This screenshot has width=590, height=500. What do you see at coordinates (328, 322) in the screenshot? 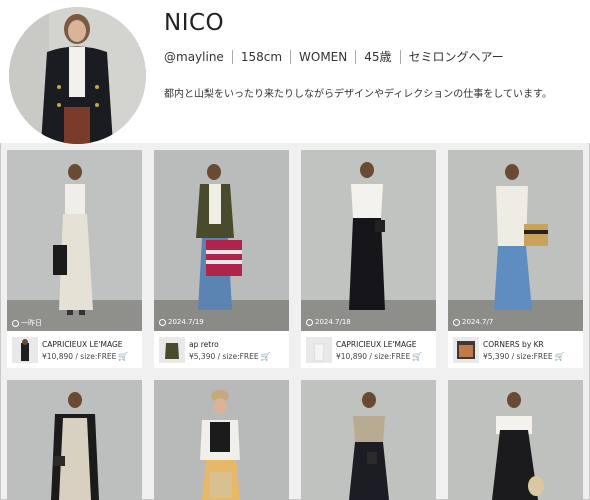
I see `post-date: 2024.7/18` at bounding box center [328, 322].